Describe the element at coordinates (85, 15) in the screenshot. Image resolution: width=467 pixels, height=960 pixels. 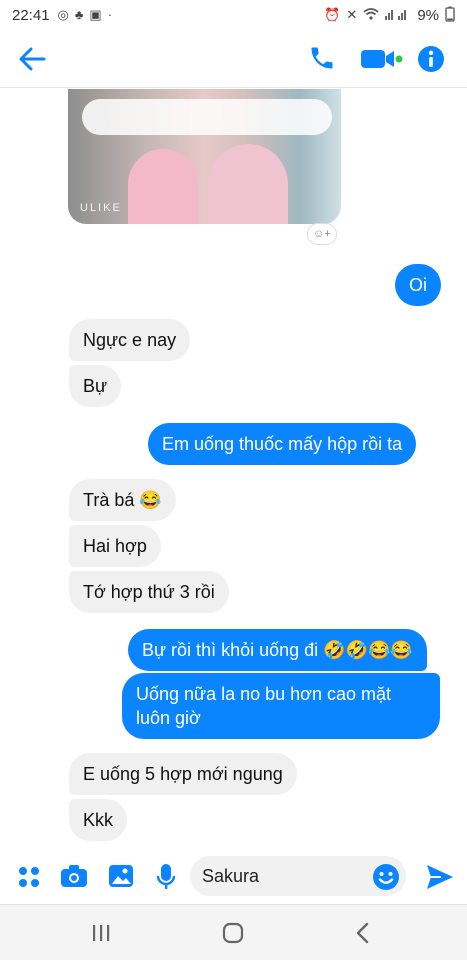
I see `status-notification-icons: ◎ ♣ ▣ ·` at that location.